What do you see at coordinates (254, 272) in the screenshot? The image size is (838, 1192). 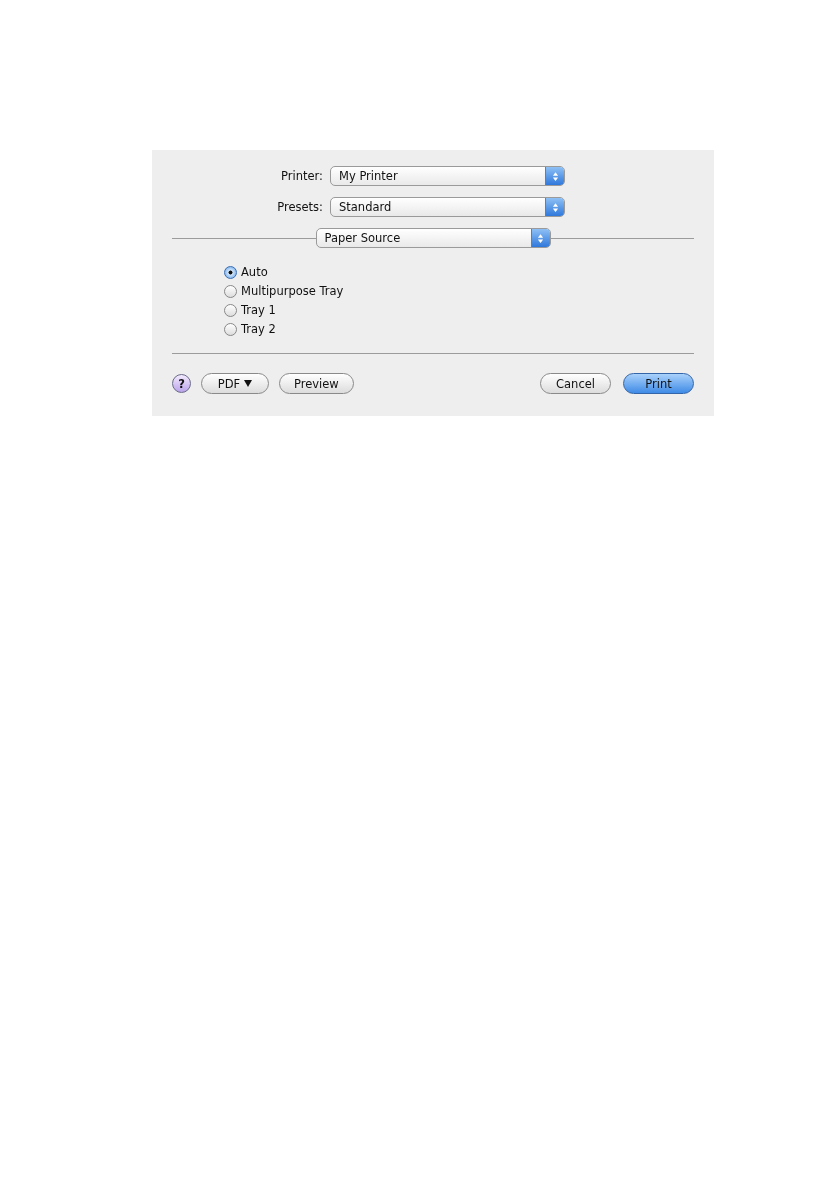 I see `radio-label: Auto` at bounding box center [254, 272].